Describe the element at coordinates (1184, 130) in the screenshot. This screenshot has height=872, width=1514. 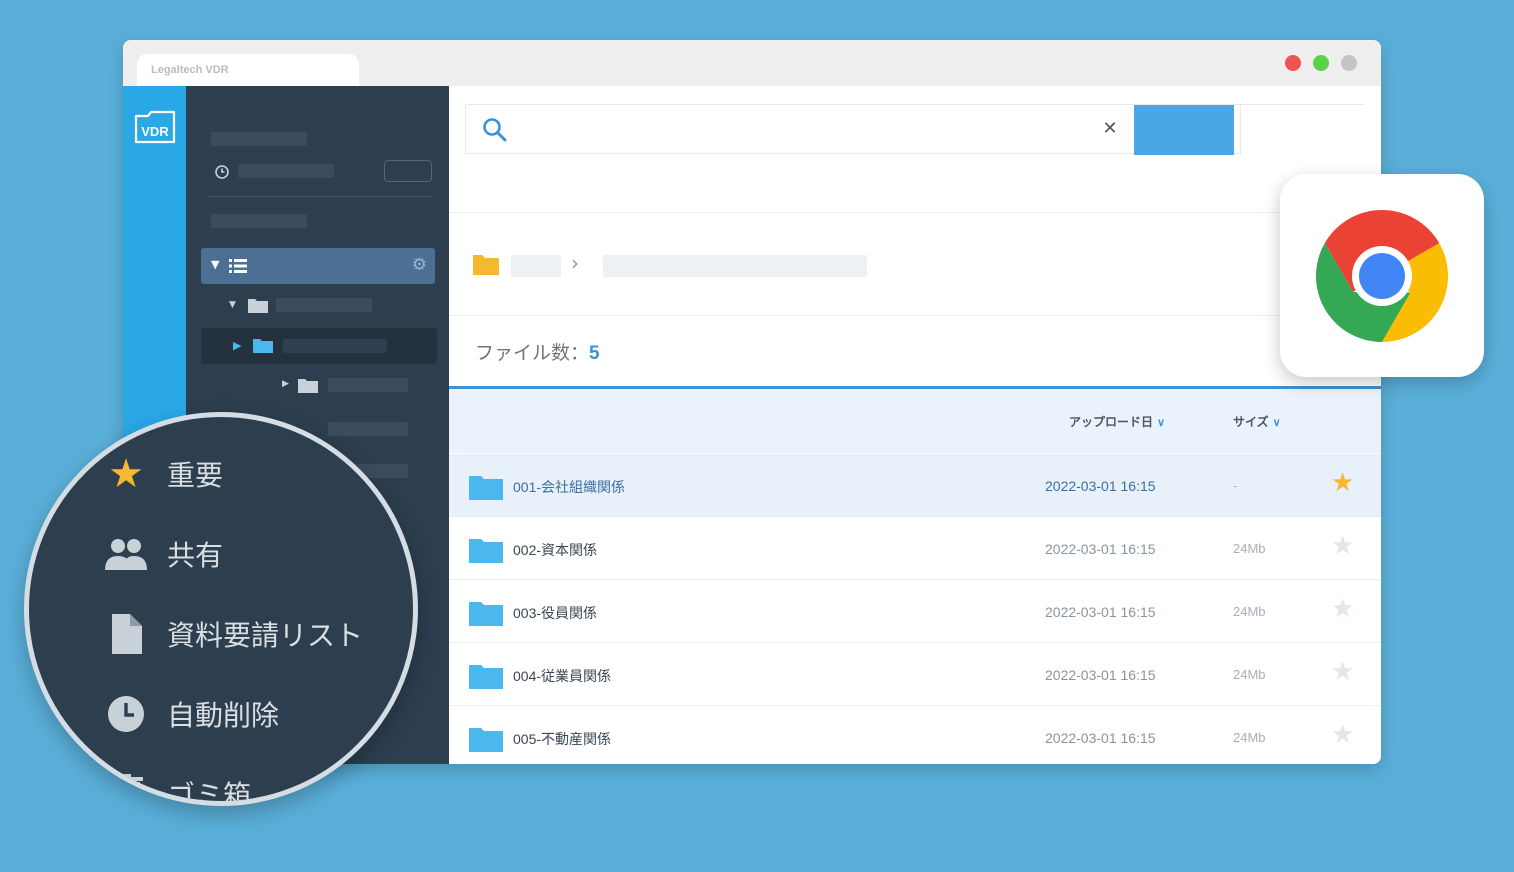
I see `search-button` at that location.